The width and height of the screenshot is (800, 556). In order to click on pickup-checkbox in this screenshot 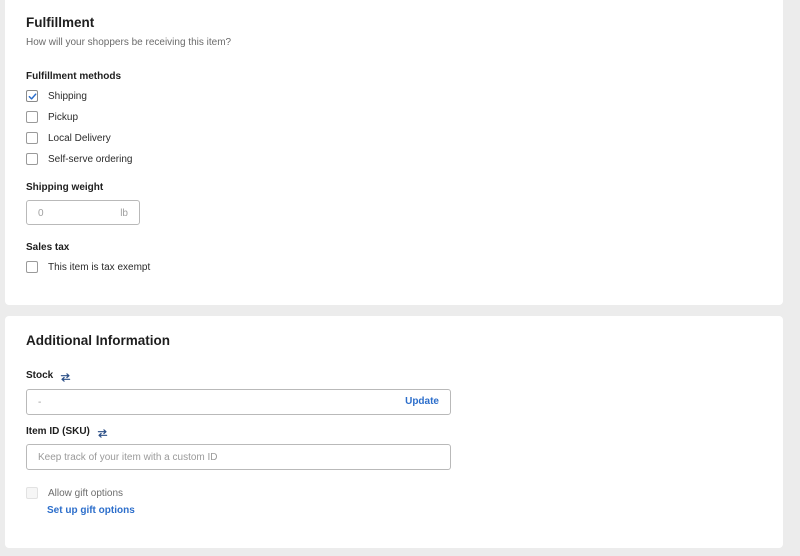, I will do `click(32, 117)`.